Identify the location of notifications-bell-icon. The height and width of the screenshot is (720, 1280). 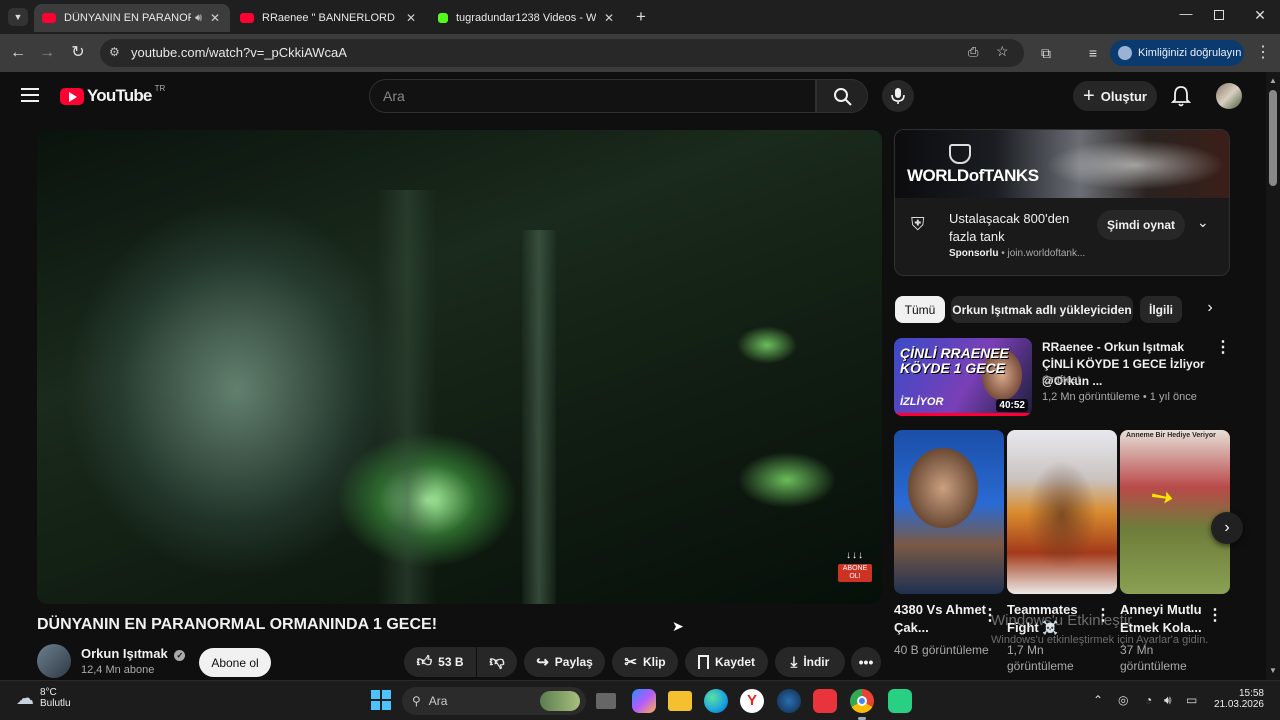
(1181, 96).